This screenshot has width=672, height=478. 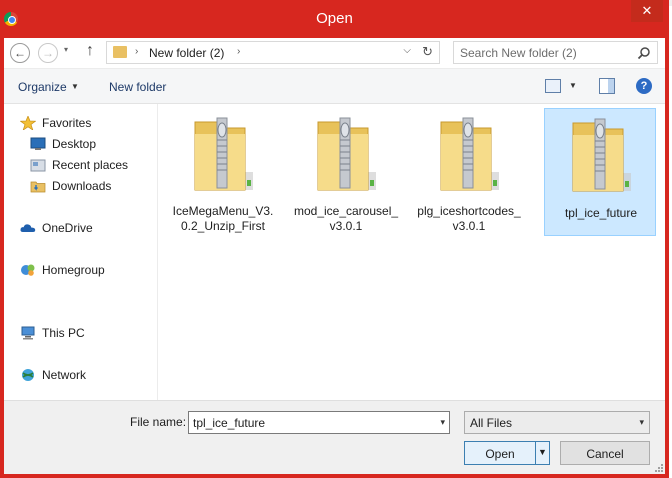 What do you see at coordinates (90, 51) in the screenshot?
I see `up-arrow-icon: ↑` at bounding box center [90, 51].